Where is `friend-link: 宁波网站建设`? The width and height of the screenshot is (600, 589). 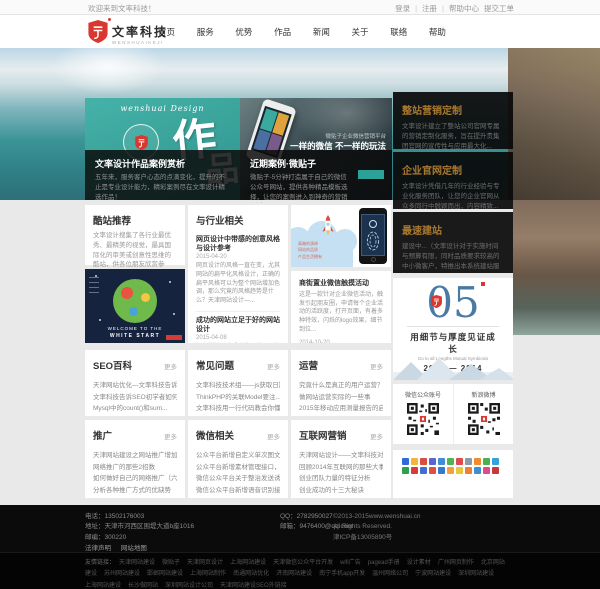 friend-link: 宁波网站建设 is located at coordinates (433, 574).